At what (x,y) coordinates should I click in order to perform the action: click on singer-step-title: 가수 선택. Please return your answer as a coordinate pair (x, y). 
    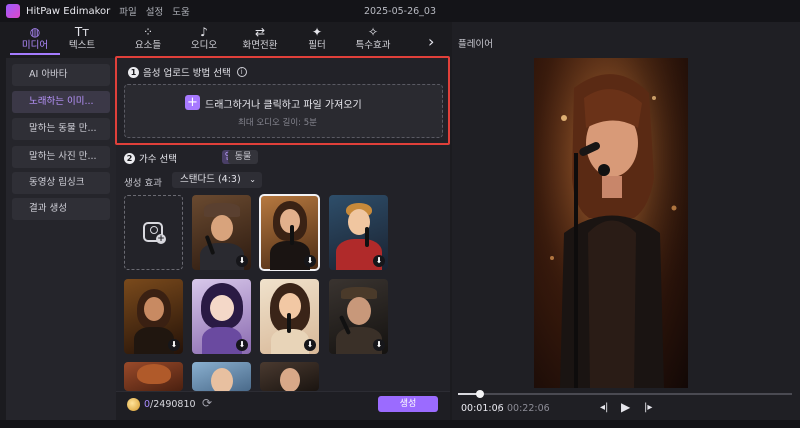
    Looking at the image, I should click on (158, 159).